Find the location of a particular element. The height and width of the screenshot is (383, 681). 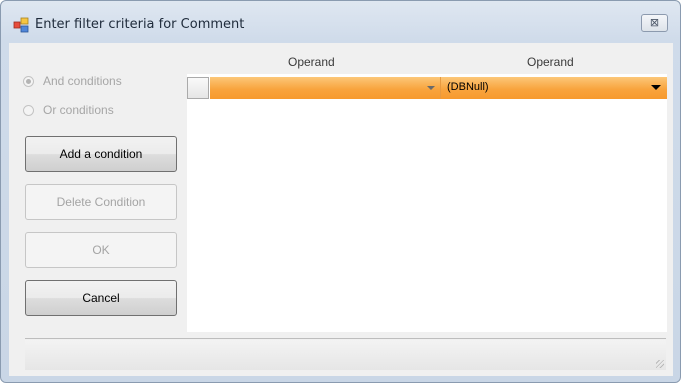

status-bar is located at coordinates (345, 355).